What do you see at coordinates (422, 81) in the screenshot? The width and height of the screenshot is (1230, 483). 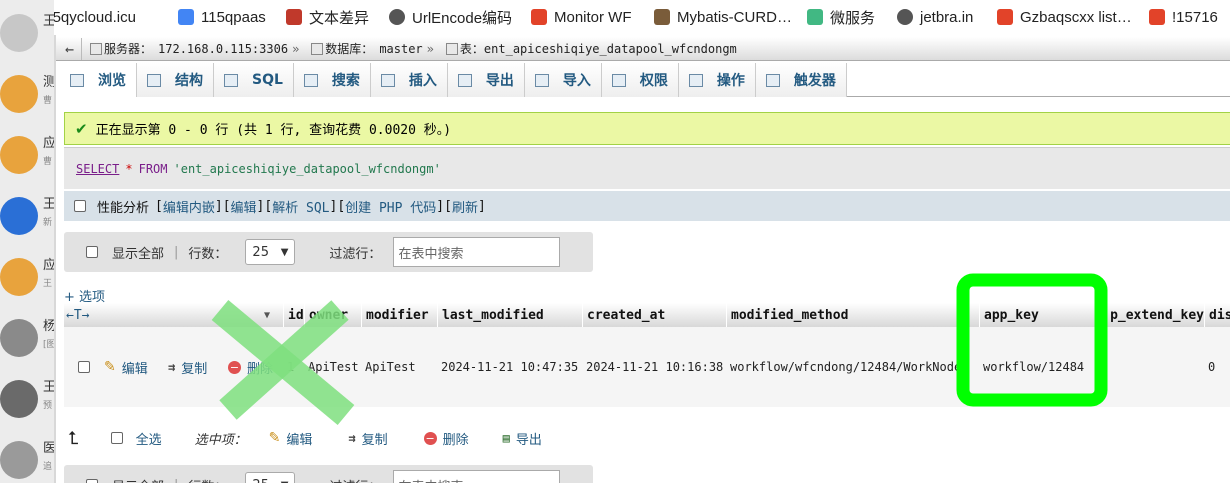 I see `tab-label: 插入` at bounding box center [422, 81].